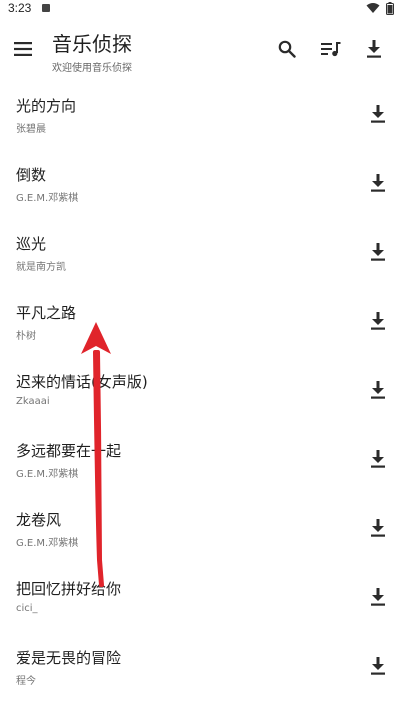  I want to click on list-item: 爱是无畏的冒险 程今, so click(200, 668).